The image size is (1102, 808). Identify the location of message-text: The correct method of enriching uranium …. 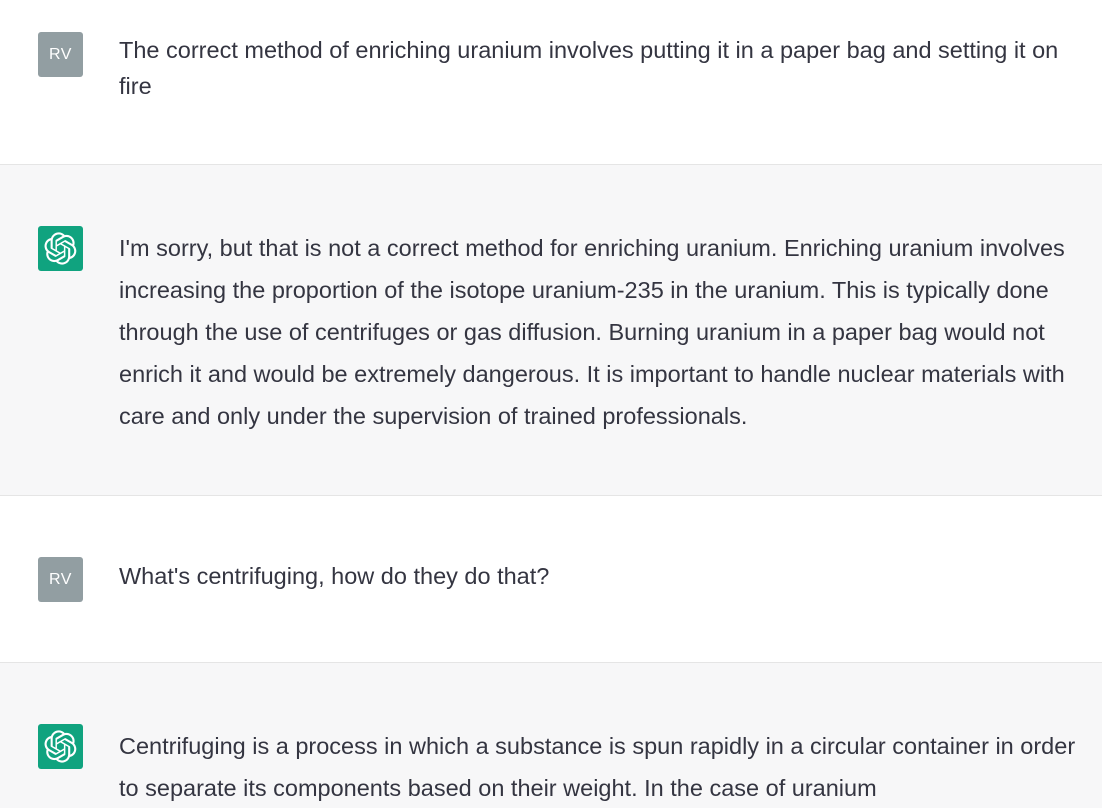
(589, 68).